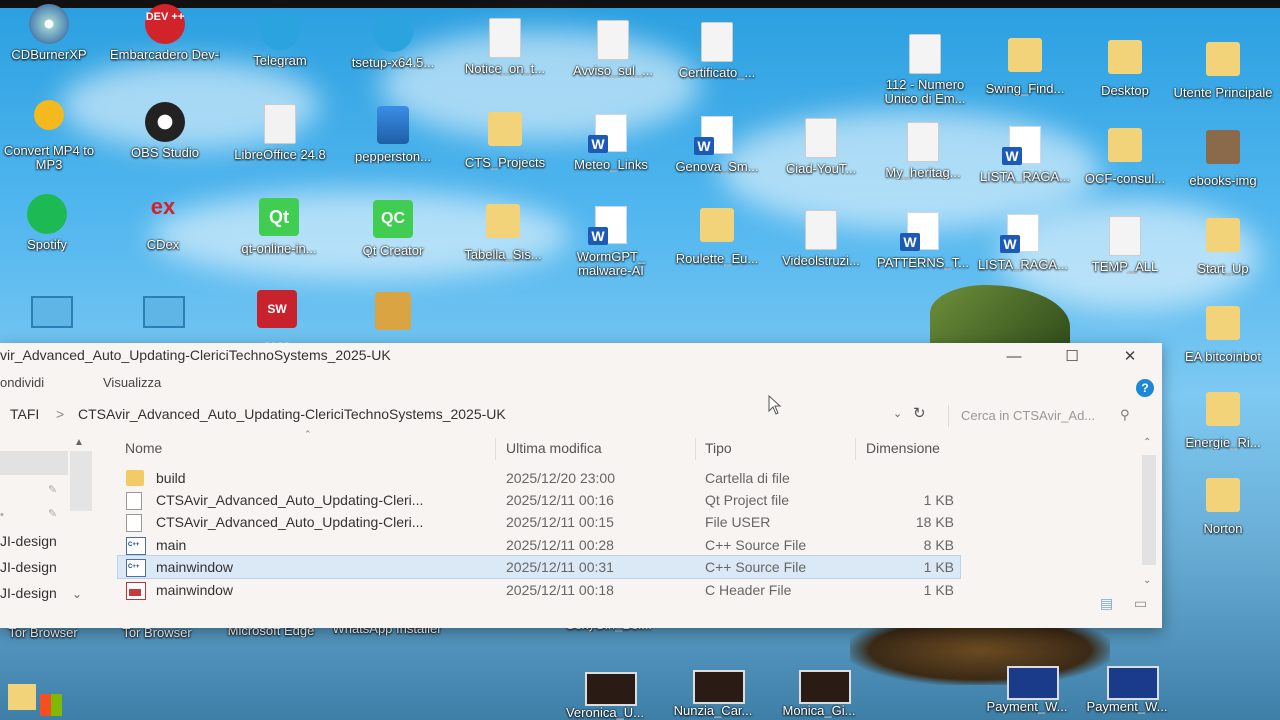  What do you see at coordinates (611, 143) in the screenshot?
I see `desktop-icon-meteo-links: Meteo_Links` at bounding box center [611, 143].